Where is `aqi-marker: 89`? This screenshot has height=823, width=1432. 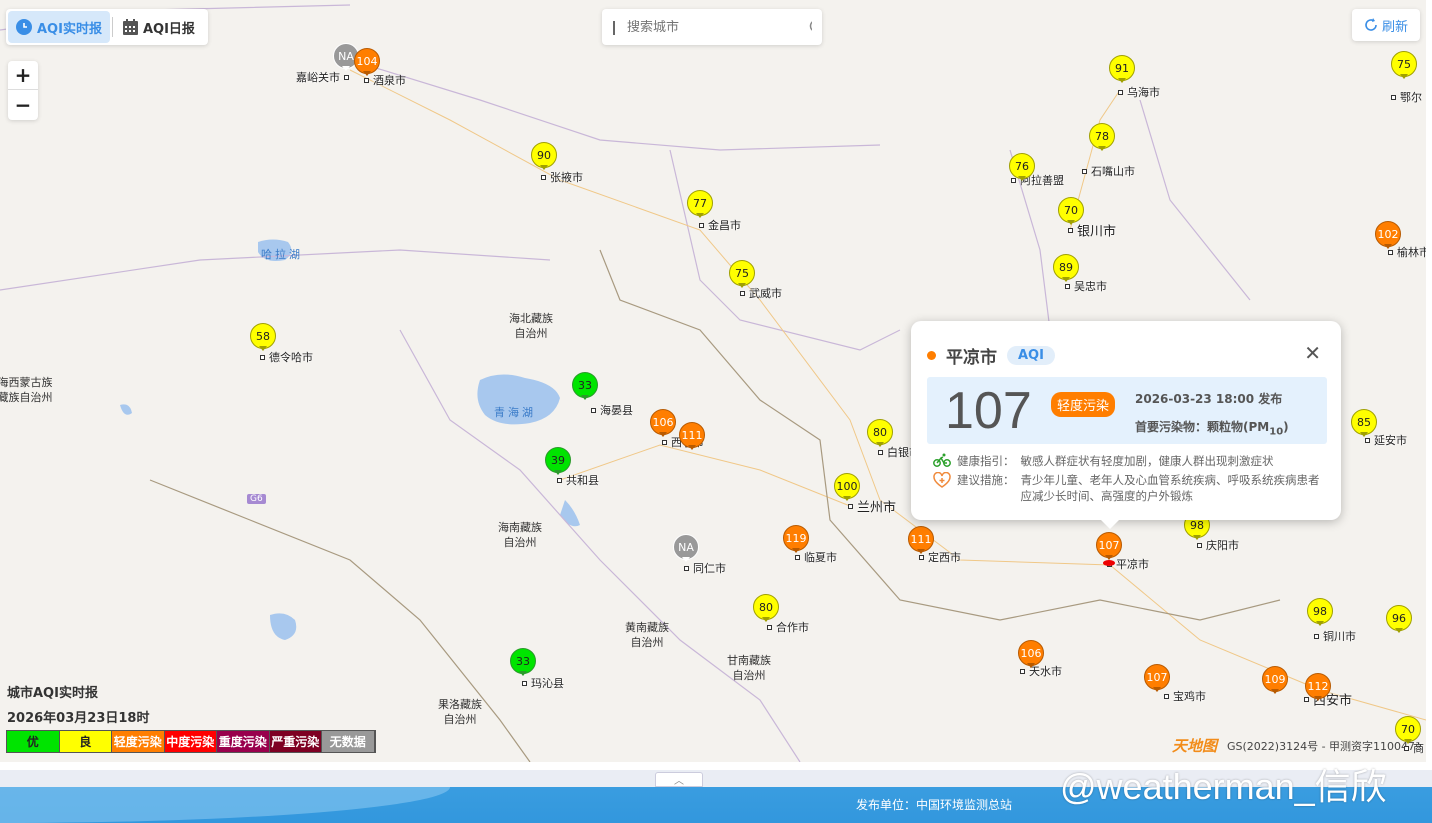
aqi-marker: 89 is located at coordinates (1066, 268).